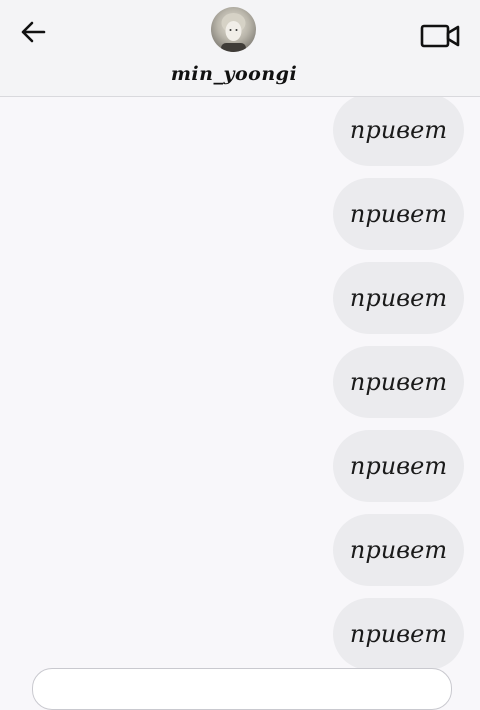 This screenshot has height=710, width=480. Describe the element at coordinates (242, 689) in the screenshot. I see `message-composer` at that location.